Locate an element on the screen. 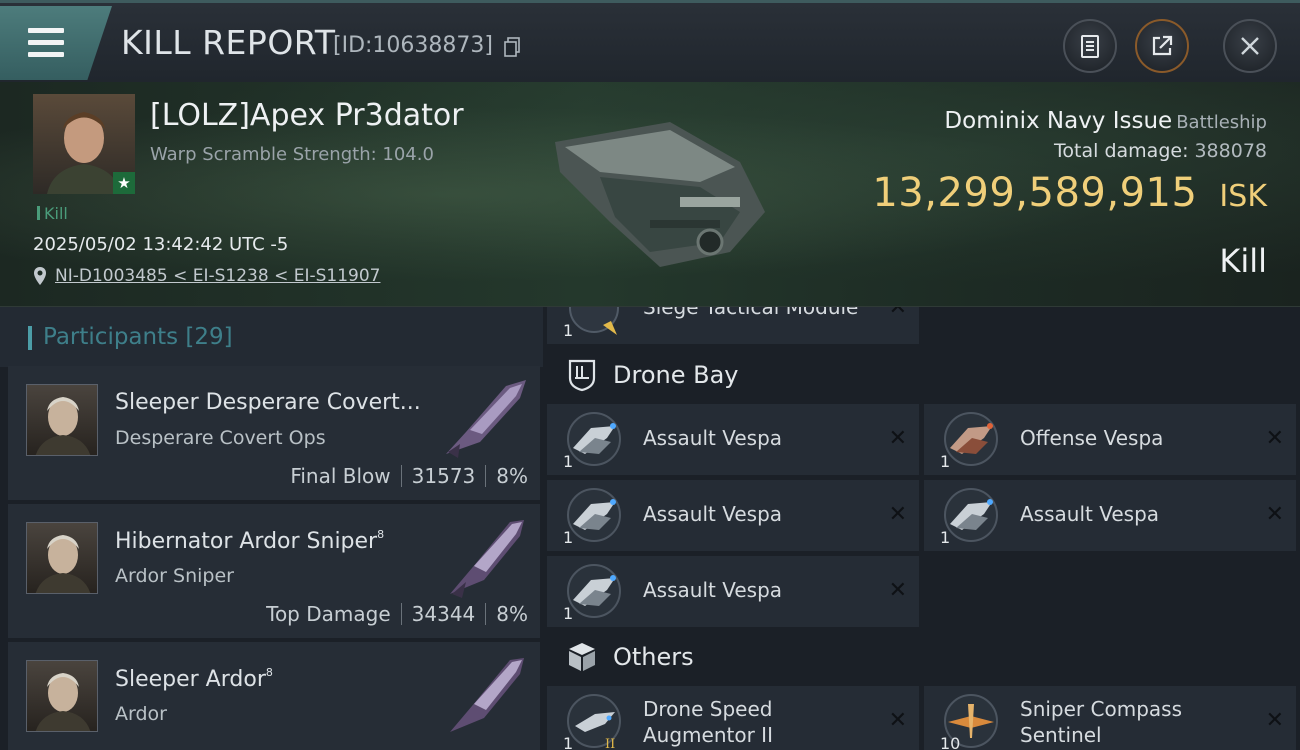 The image size is (1300, 750). isk-value: 13,299,589,915 ISK is located at coordinates (1069, 193).